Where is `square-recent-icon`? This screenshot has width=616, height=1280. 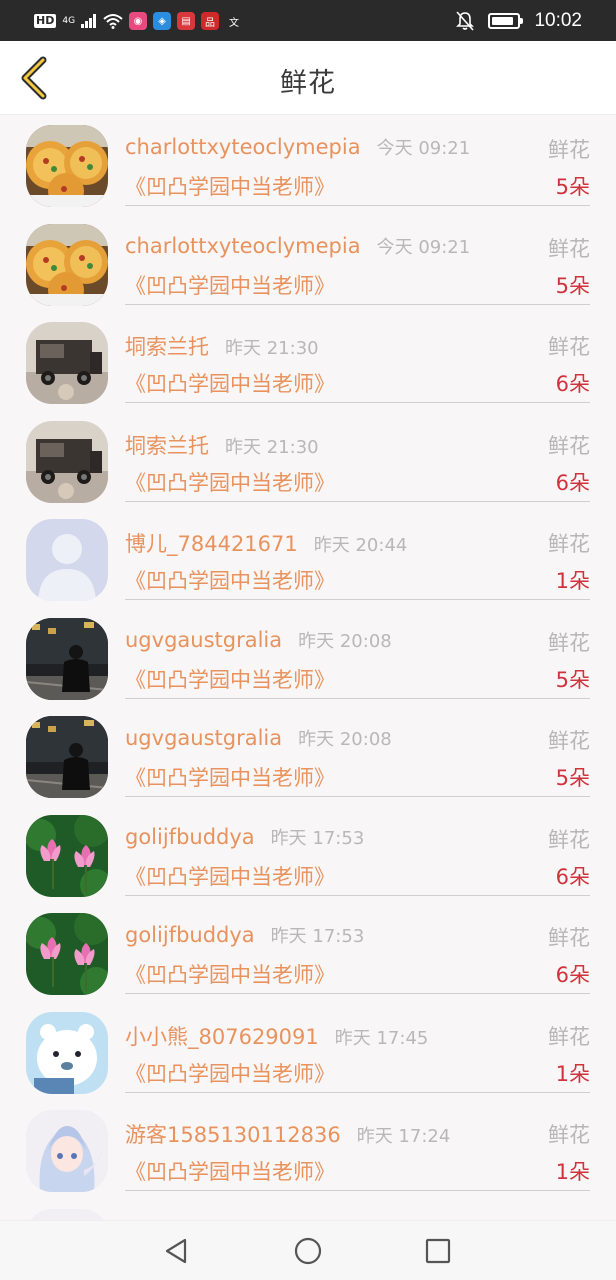
square-recent-icon is located at coordinates (438, 1251).